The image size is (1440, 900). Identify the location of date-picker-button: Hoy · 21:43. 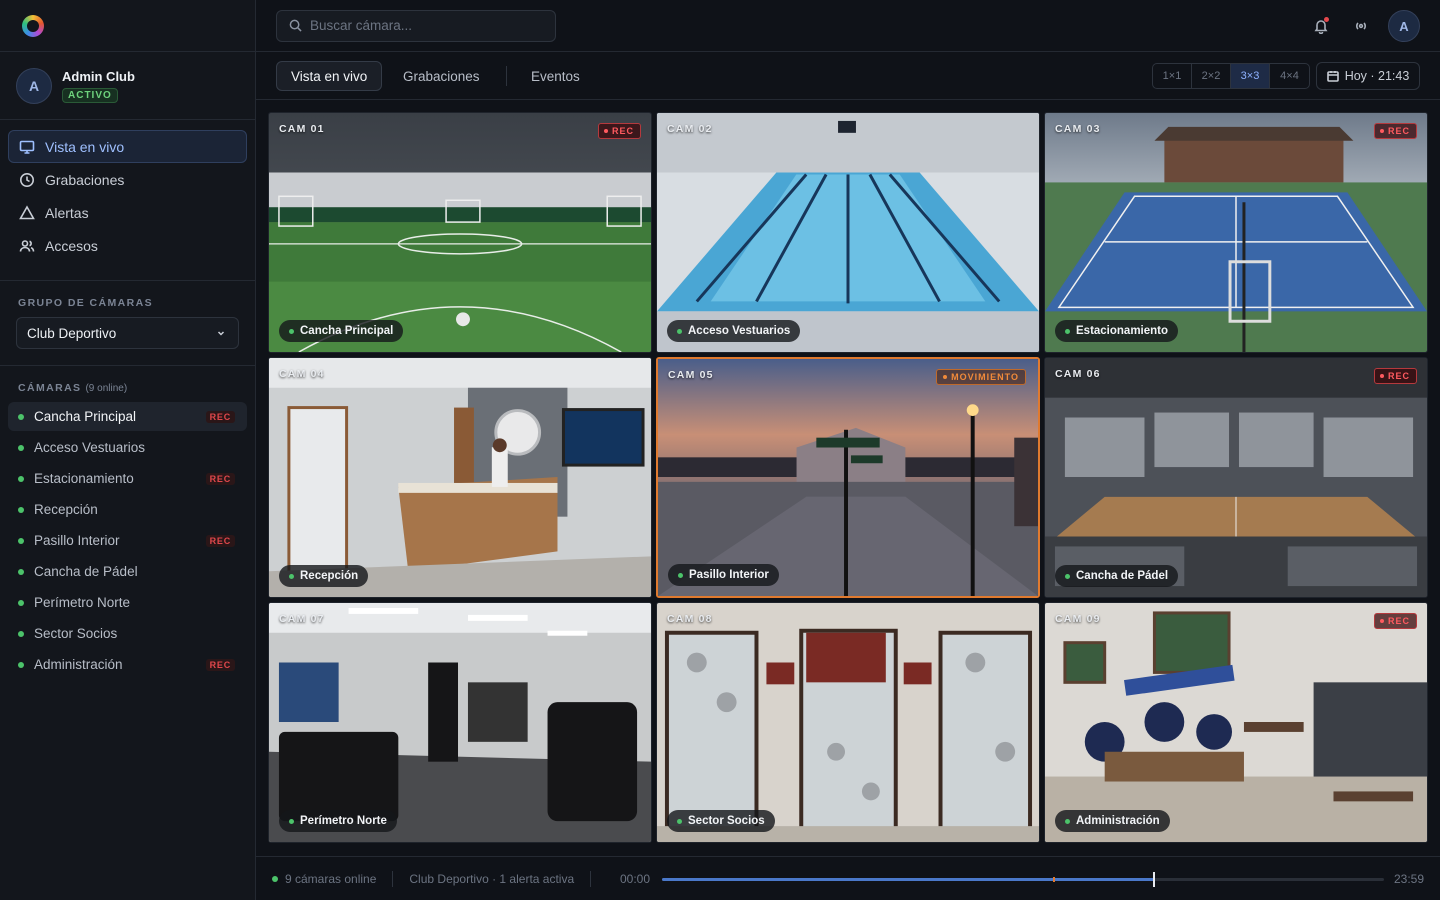
(1368, 76).